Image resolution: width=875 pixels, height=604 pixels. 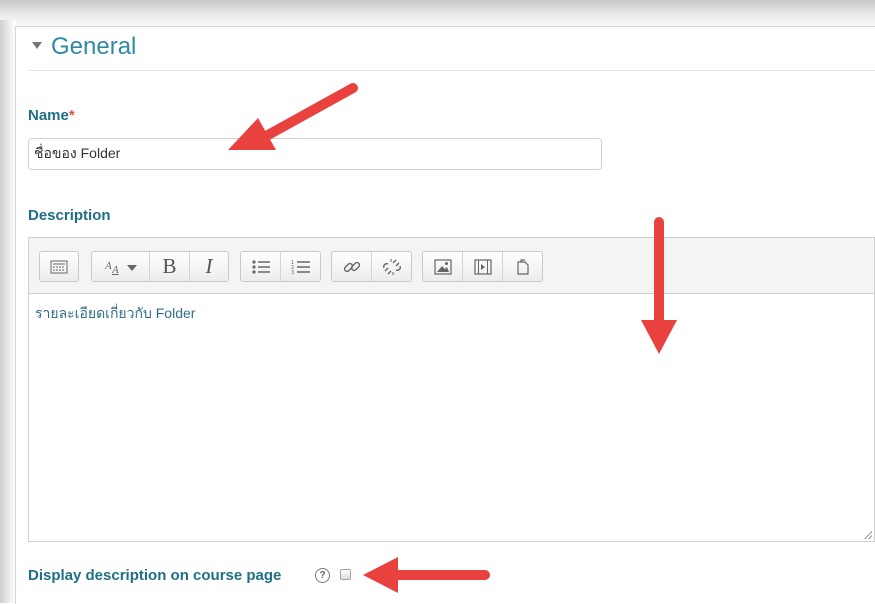 I want to click on annotation-arrow-name, so click(x=293, y=116).